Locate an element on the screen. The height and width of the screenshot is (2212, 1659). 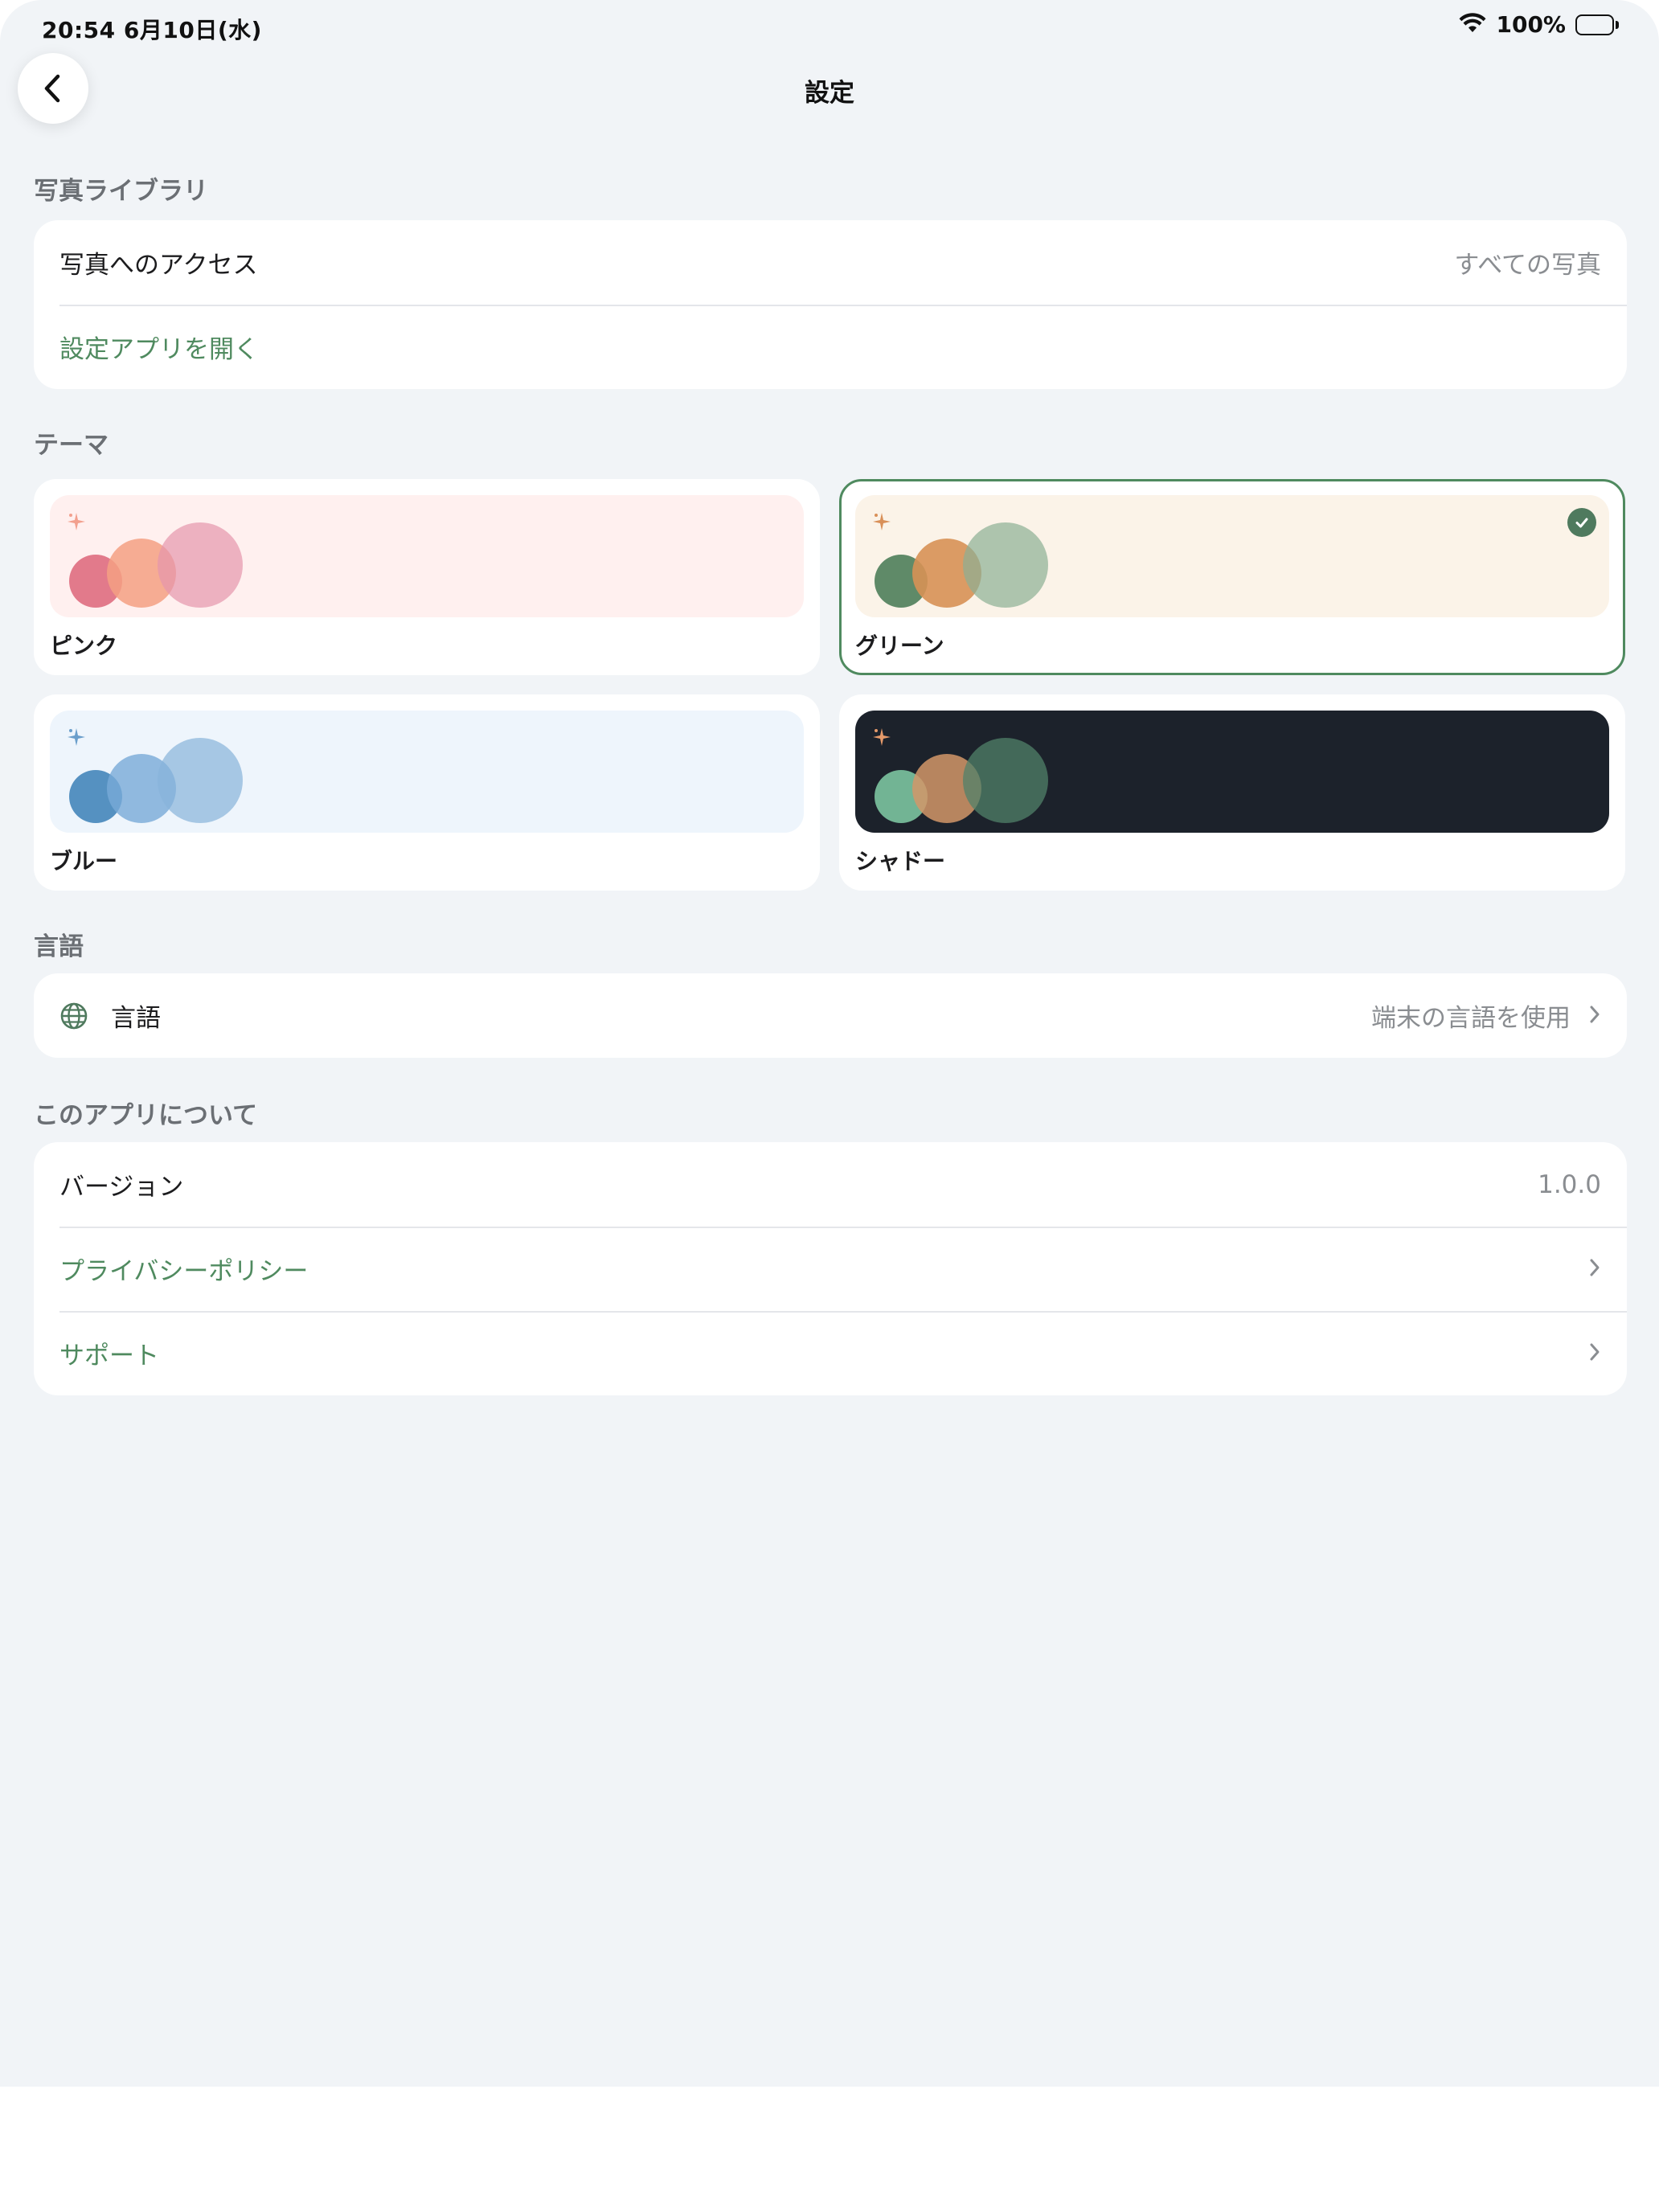
privacy-policy-row: プライバシーポリシー is located at coordinates (830, 1269).